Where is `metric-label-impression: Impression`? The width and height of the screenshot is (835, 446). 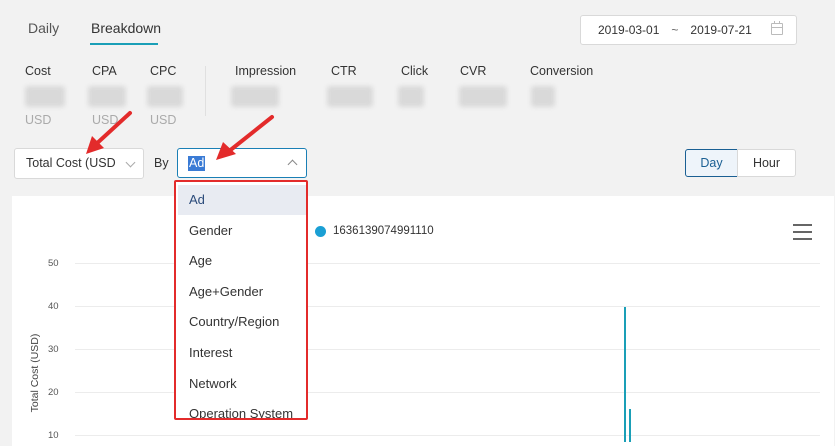 metric-label-impression: Impression is located at coordinates (266, 71).